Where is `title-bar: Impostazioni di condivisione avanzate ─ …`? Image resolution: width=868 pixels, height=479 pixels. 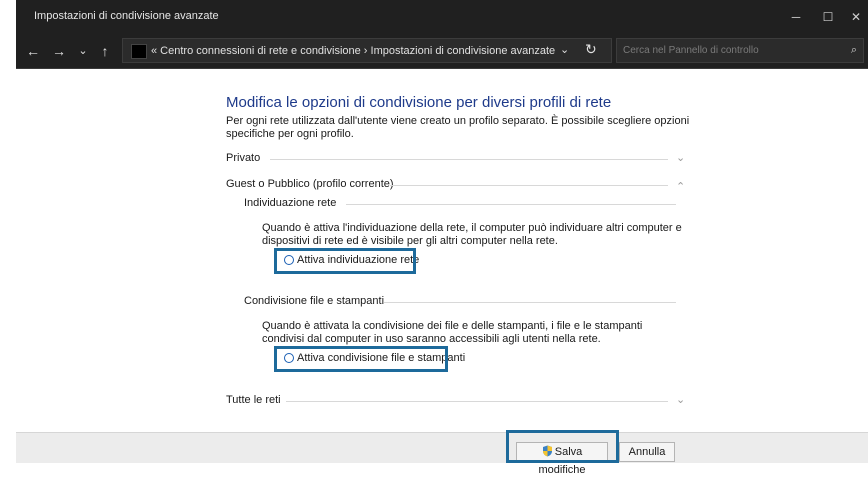 title-bar: Impostazioni di condivisione avanzate ─ … is located at coordinates (442, 17).